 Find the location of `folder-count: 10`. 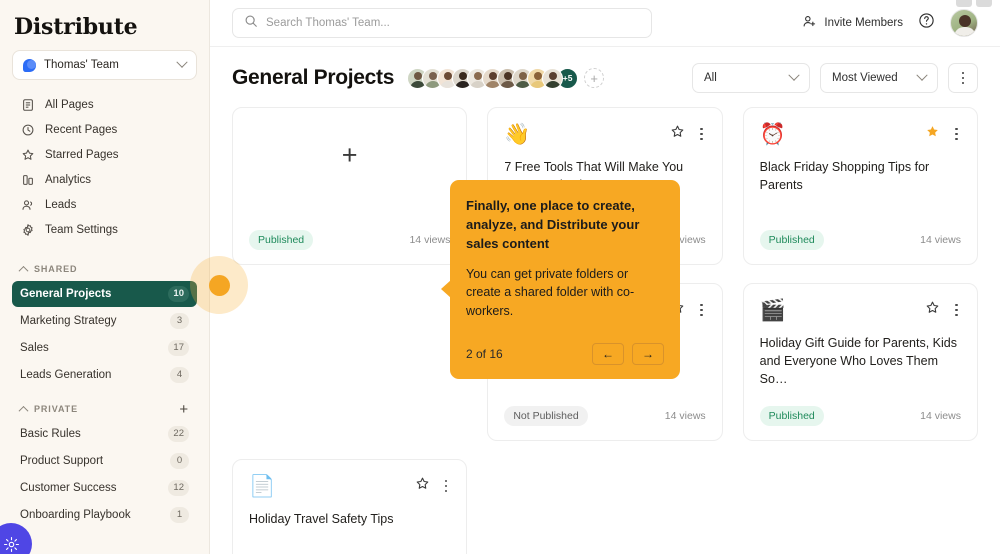

folder-count: 10 is located at coordinates (178, 294).